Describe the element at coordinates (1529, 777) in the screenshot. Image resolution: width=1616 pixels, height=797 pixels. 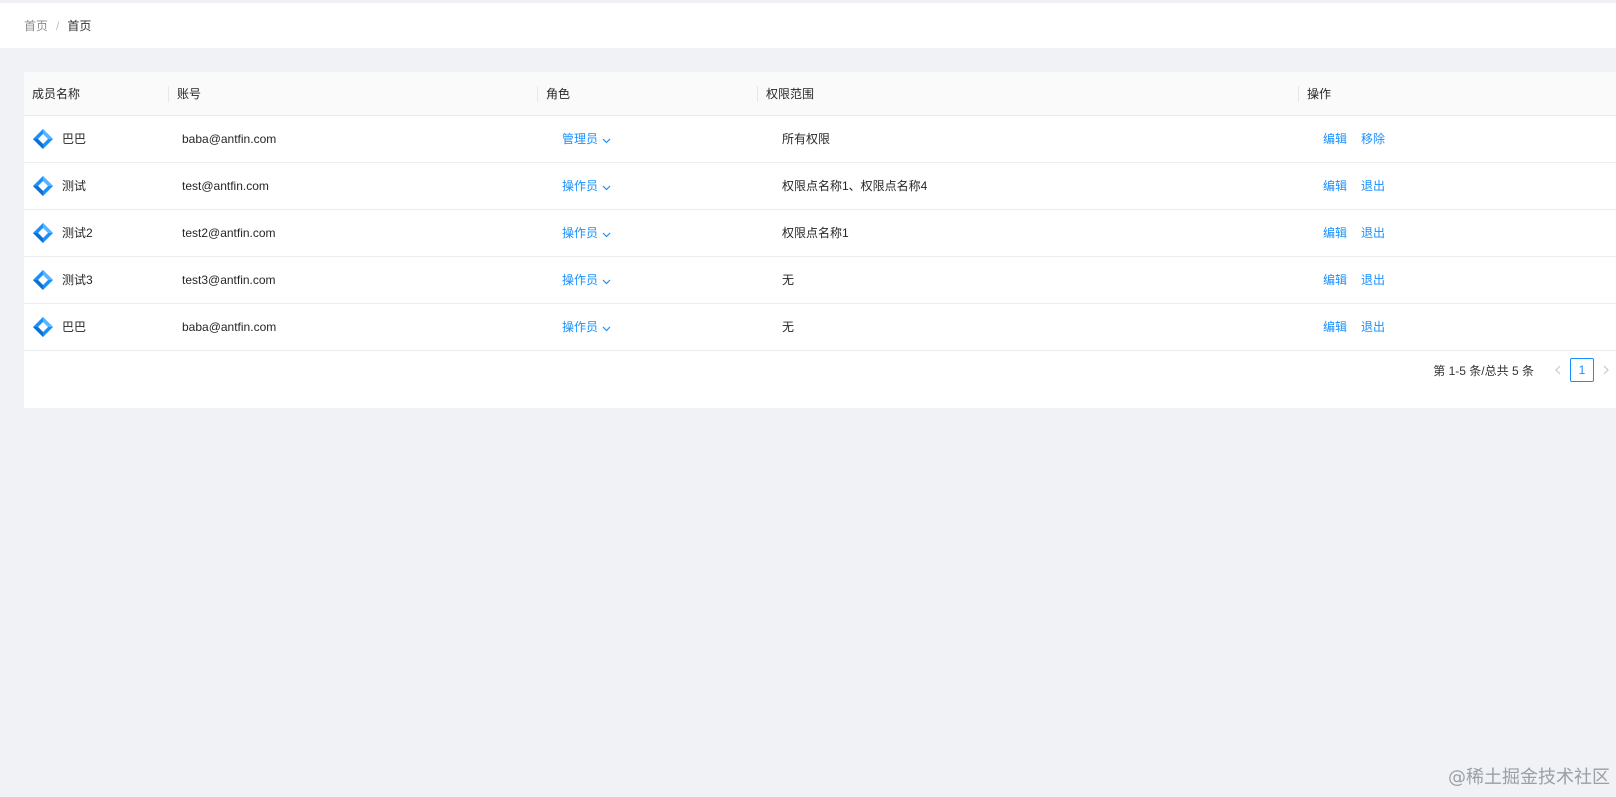
I see `watermark: @稀土掘金技术社区` at that location.